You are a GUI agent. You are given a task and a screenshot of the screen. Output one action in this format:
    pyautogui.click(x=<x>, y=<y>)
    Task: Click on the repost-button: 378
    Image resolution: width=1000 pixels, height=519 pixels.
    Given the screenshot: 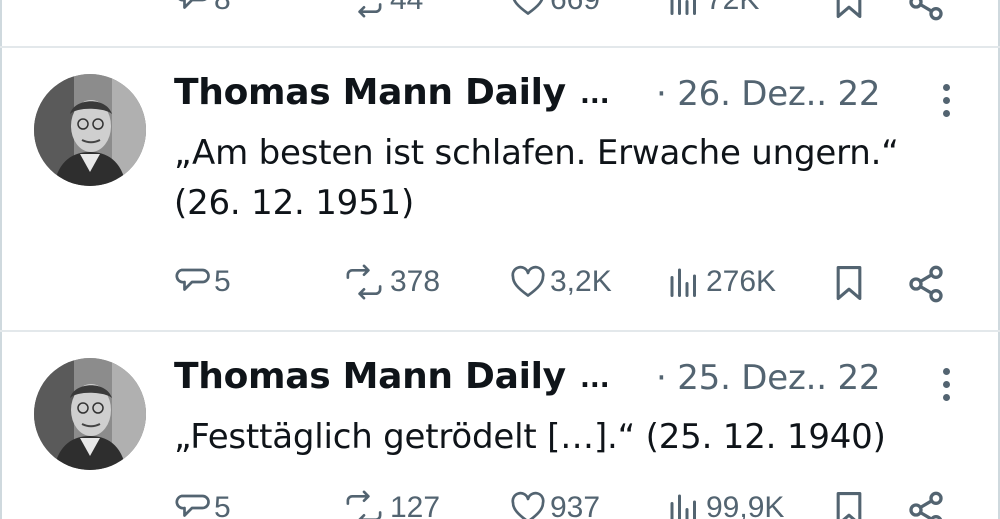 What is the action you would take?
    pyautogui.click(x=391, y=282)
    